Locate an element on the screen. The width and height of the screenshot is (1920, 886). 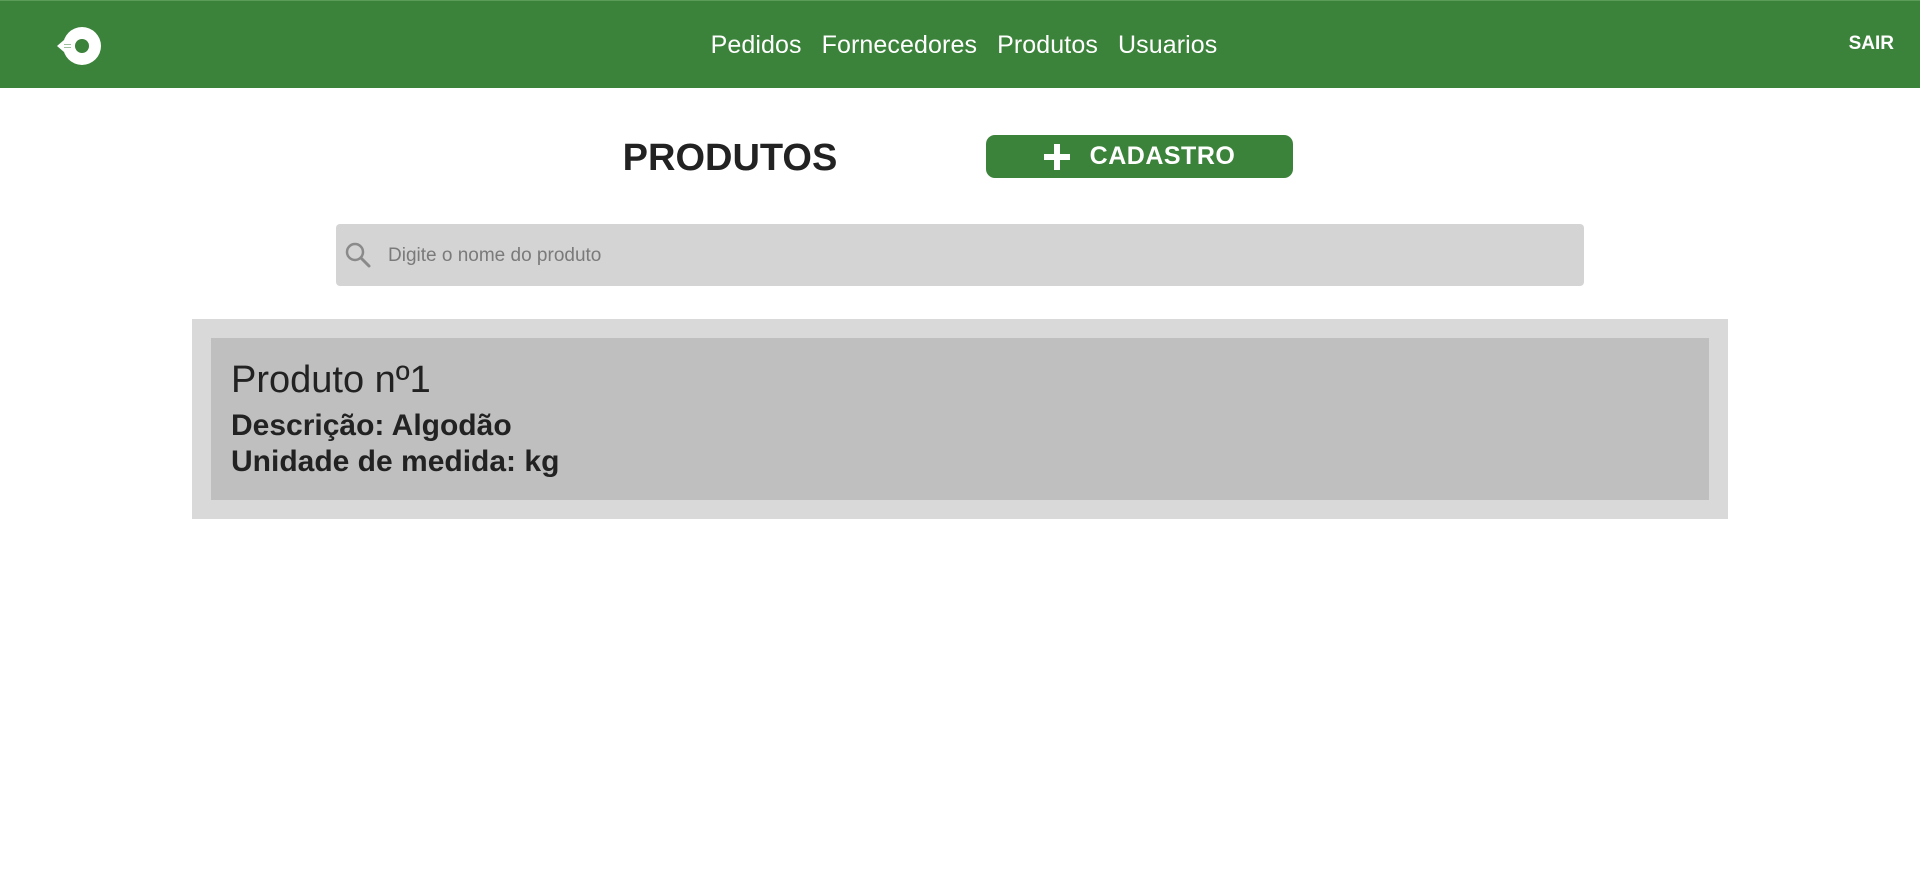
description-label: Descrição: is located at coordinates (308, 425).